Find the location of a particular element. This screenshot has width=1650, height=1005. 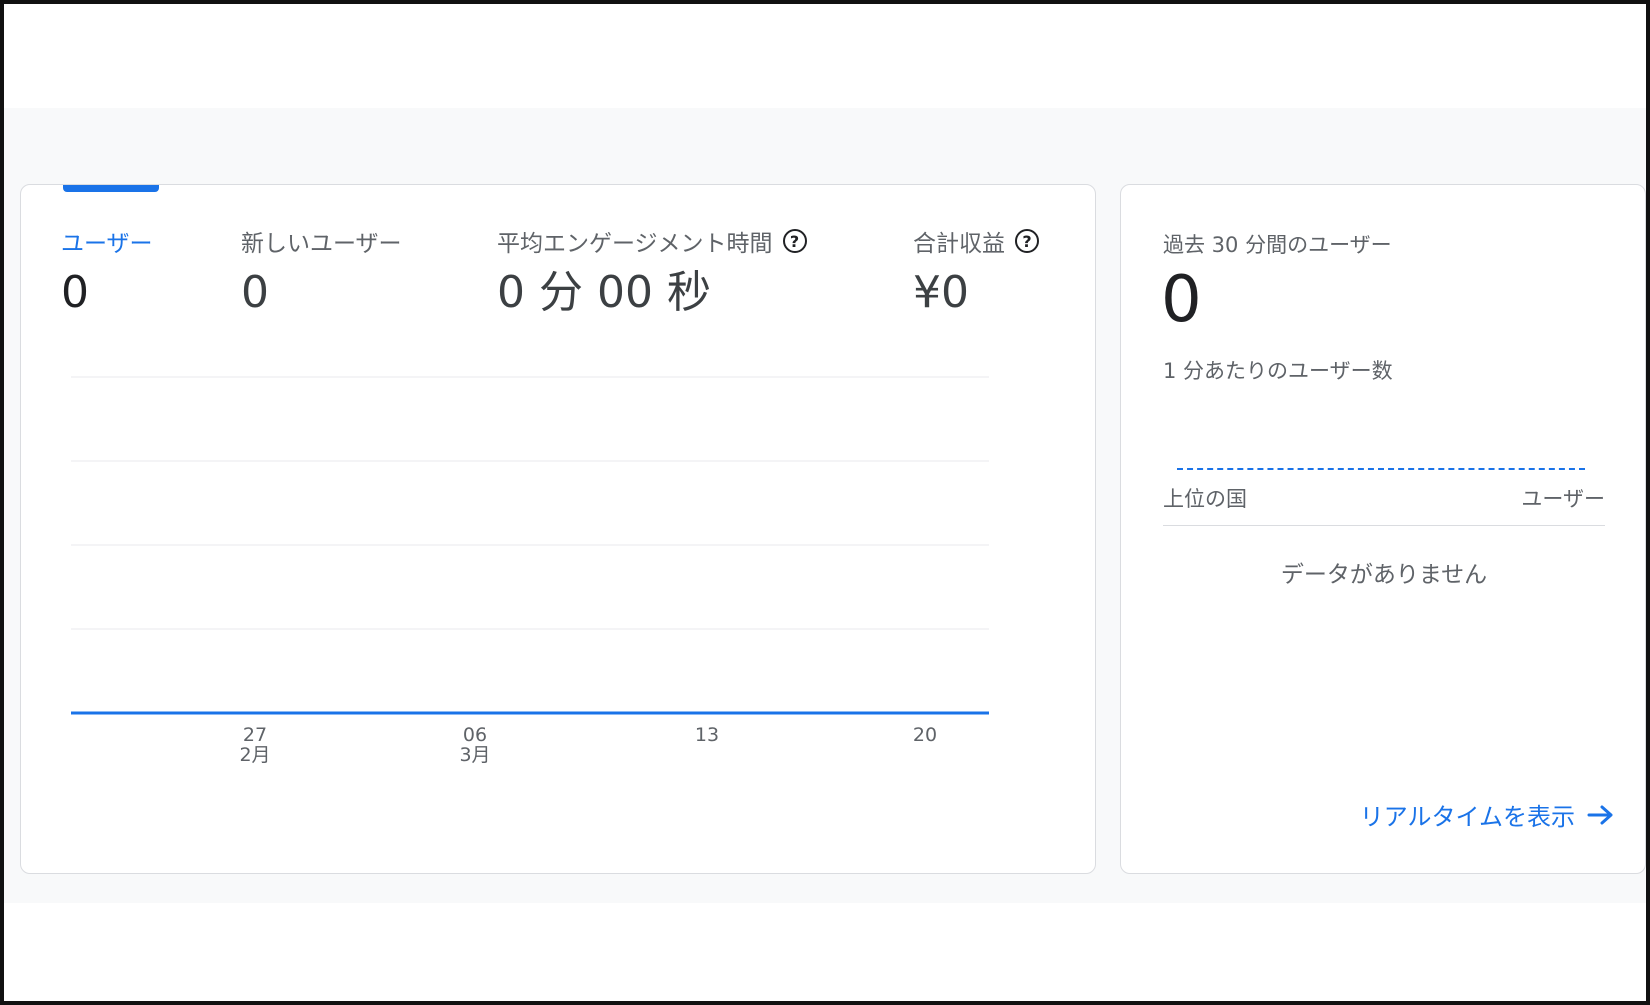

realtime-subtitle: 1 分あたりのユーザー数 is located at coordinates (1278, 371).